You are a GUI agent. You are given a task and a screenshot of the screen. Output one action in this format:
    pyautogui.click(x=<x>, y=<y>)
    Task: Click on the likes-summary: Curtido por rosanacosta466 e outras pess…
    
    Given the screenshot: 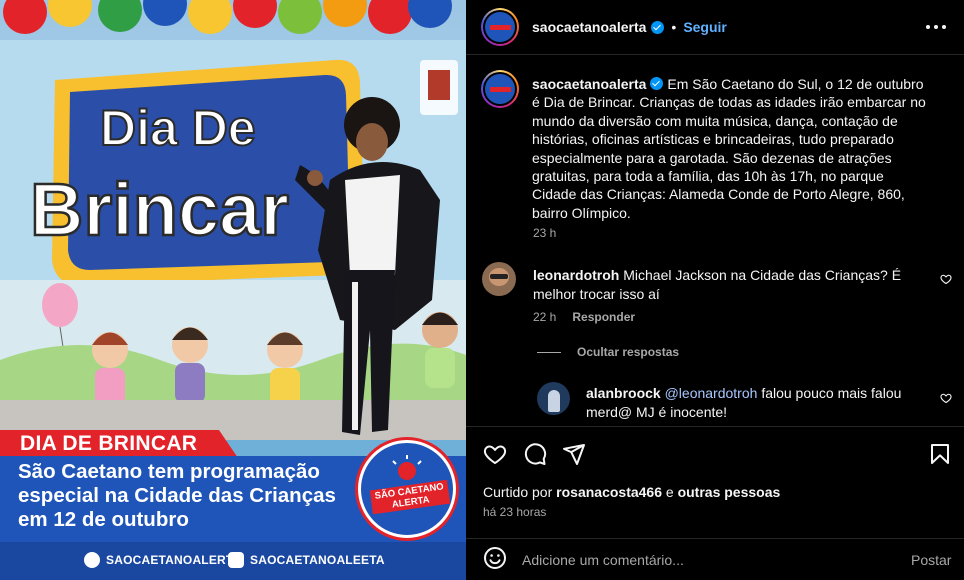 What is the action you would take?
    pyautogui.click(x=631, y=492)
    